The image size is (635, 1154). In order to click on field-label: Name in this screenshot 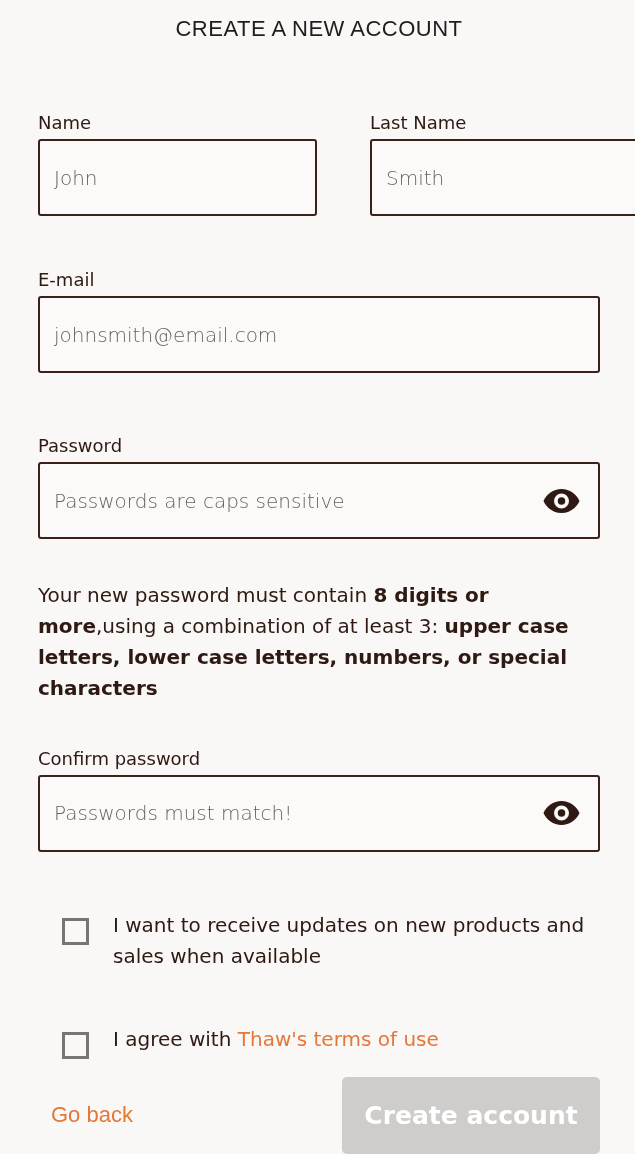, I will do `click(65, 122)`.